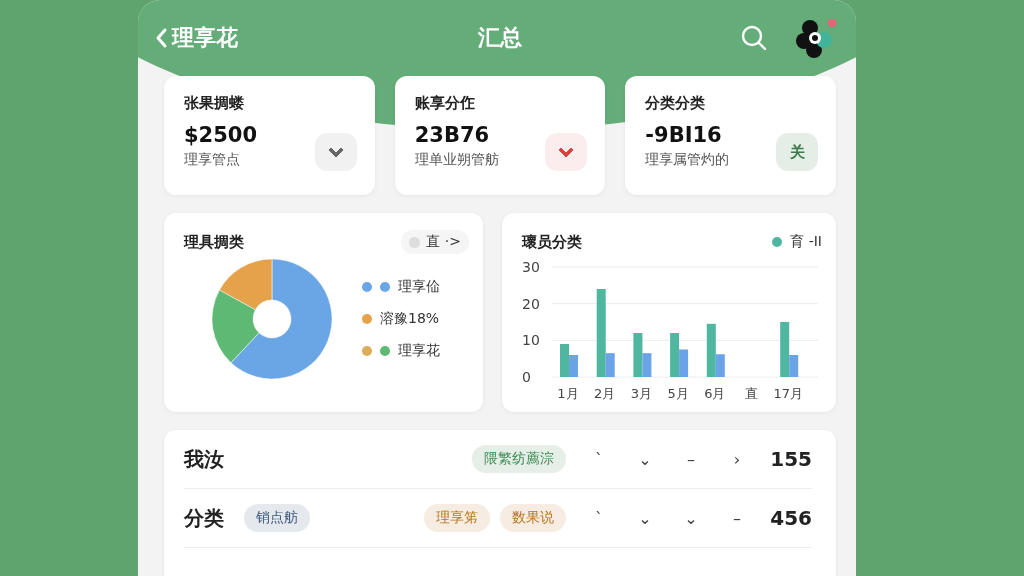  What do you see at coordinates (531, 340) in the screenshot?
I see `axis-label: 10` at bounding box center [531, 340].